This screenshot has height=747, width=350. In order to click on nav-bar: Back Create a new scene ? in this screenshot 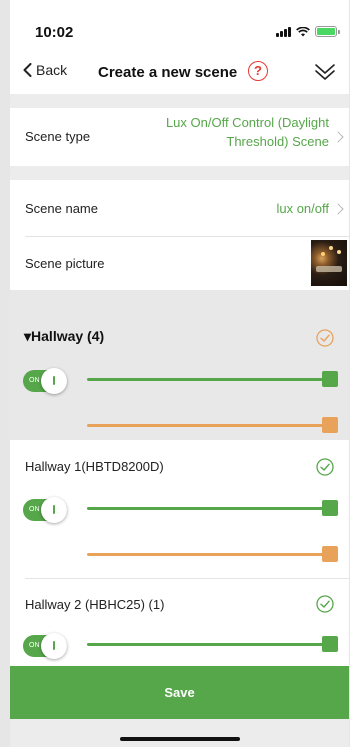, I will do `click(179, 73)`.